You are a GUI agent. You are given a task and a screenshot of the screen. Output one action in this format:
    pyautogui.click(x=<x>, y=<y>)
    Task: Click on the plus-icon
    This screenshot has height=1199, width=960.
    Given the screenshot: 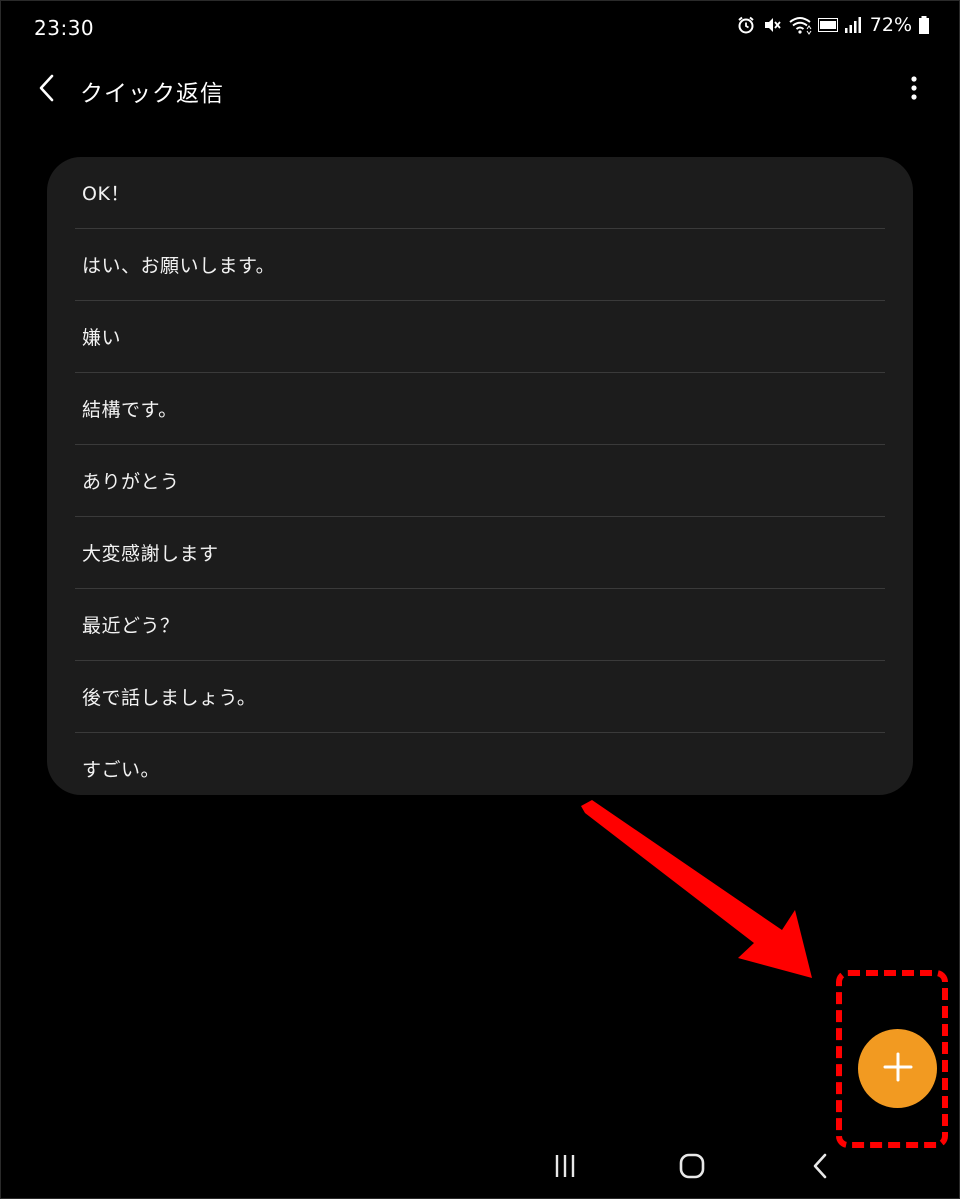 What is the action you would take?
    pyautogui.click(x=898, y=1069)
    